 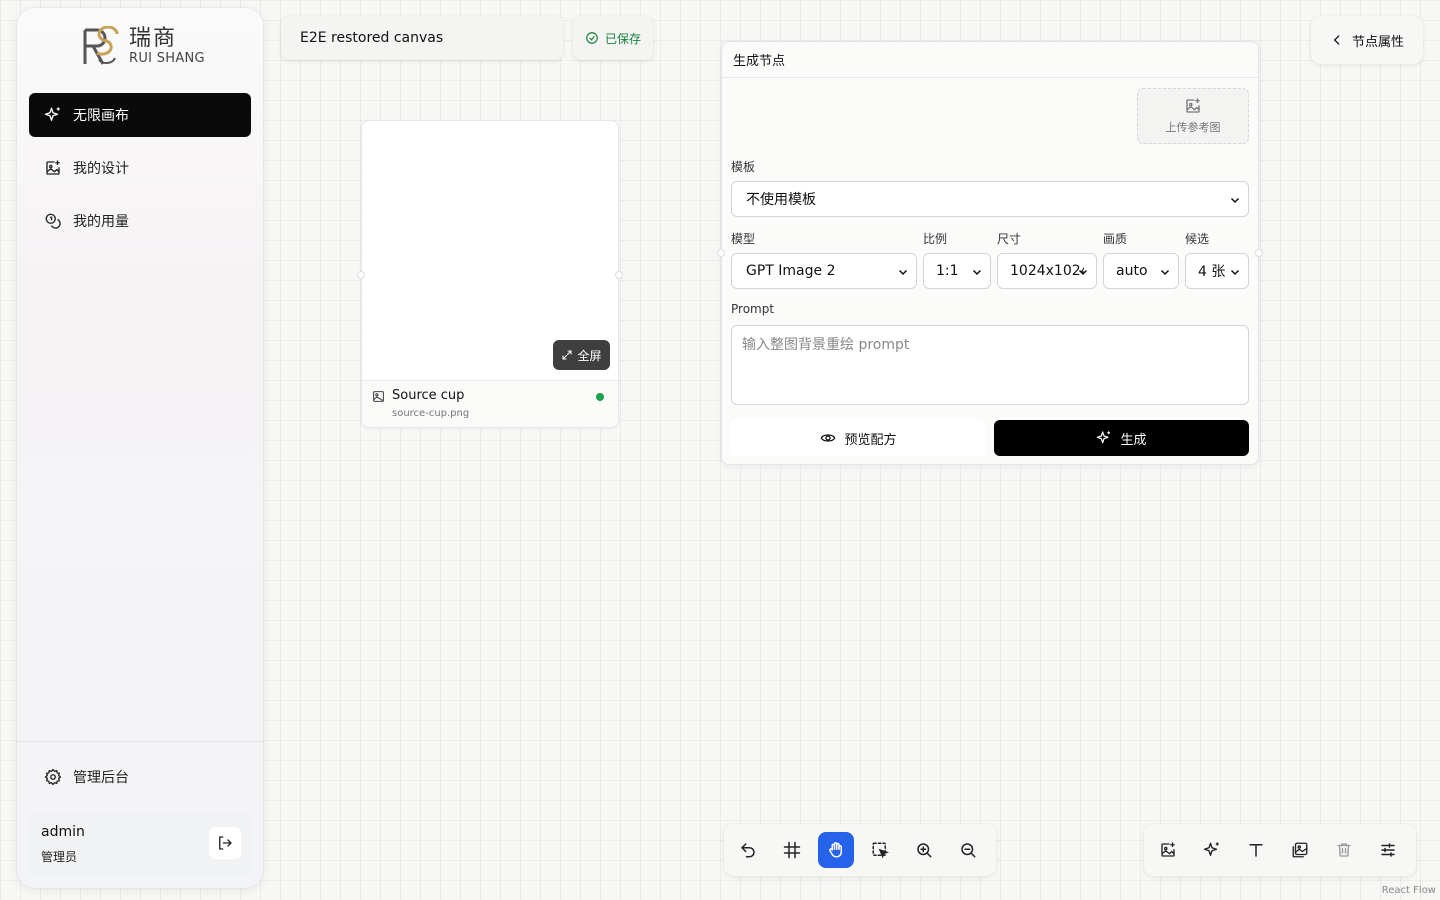 What do you see at coordinates (1409, 890) in the screenshot?
I see `react-flow-attribution: React Flow` at bounding box center [1409, 890].